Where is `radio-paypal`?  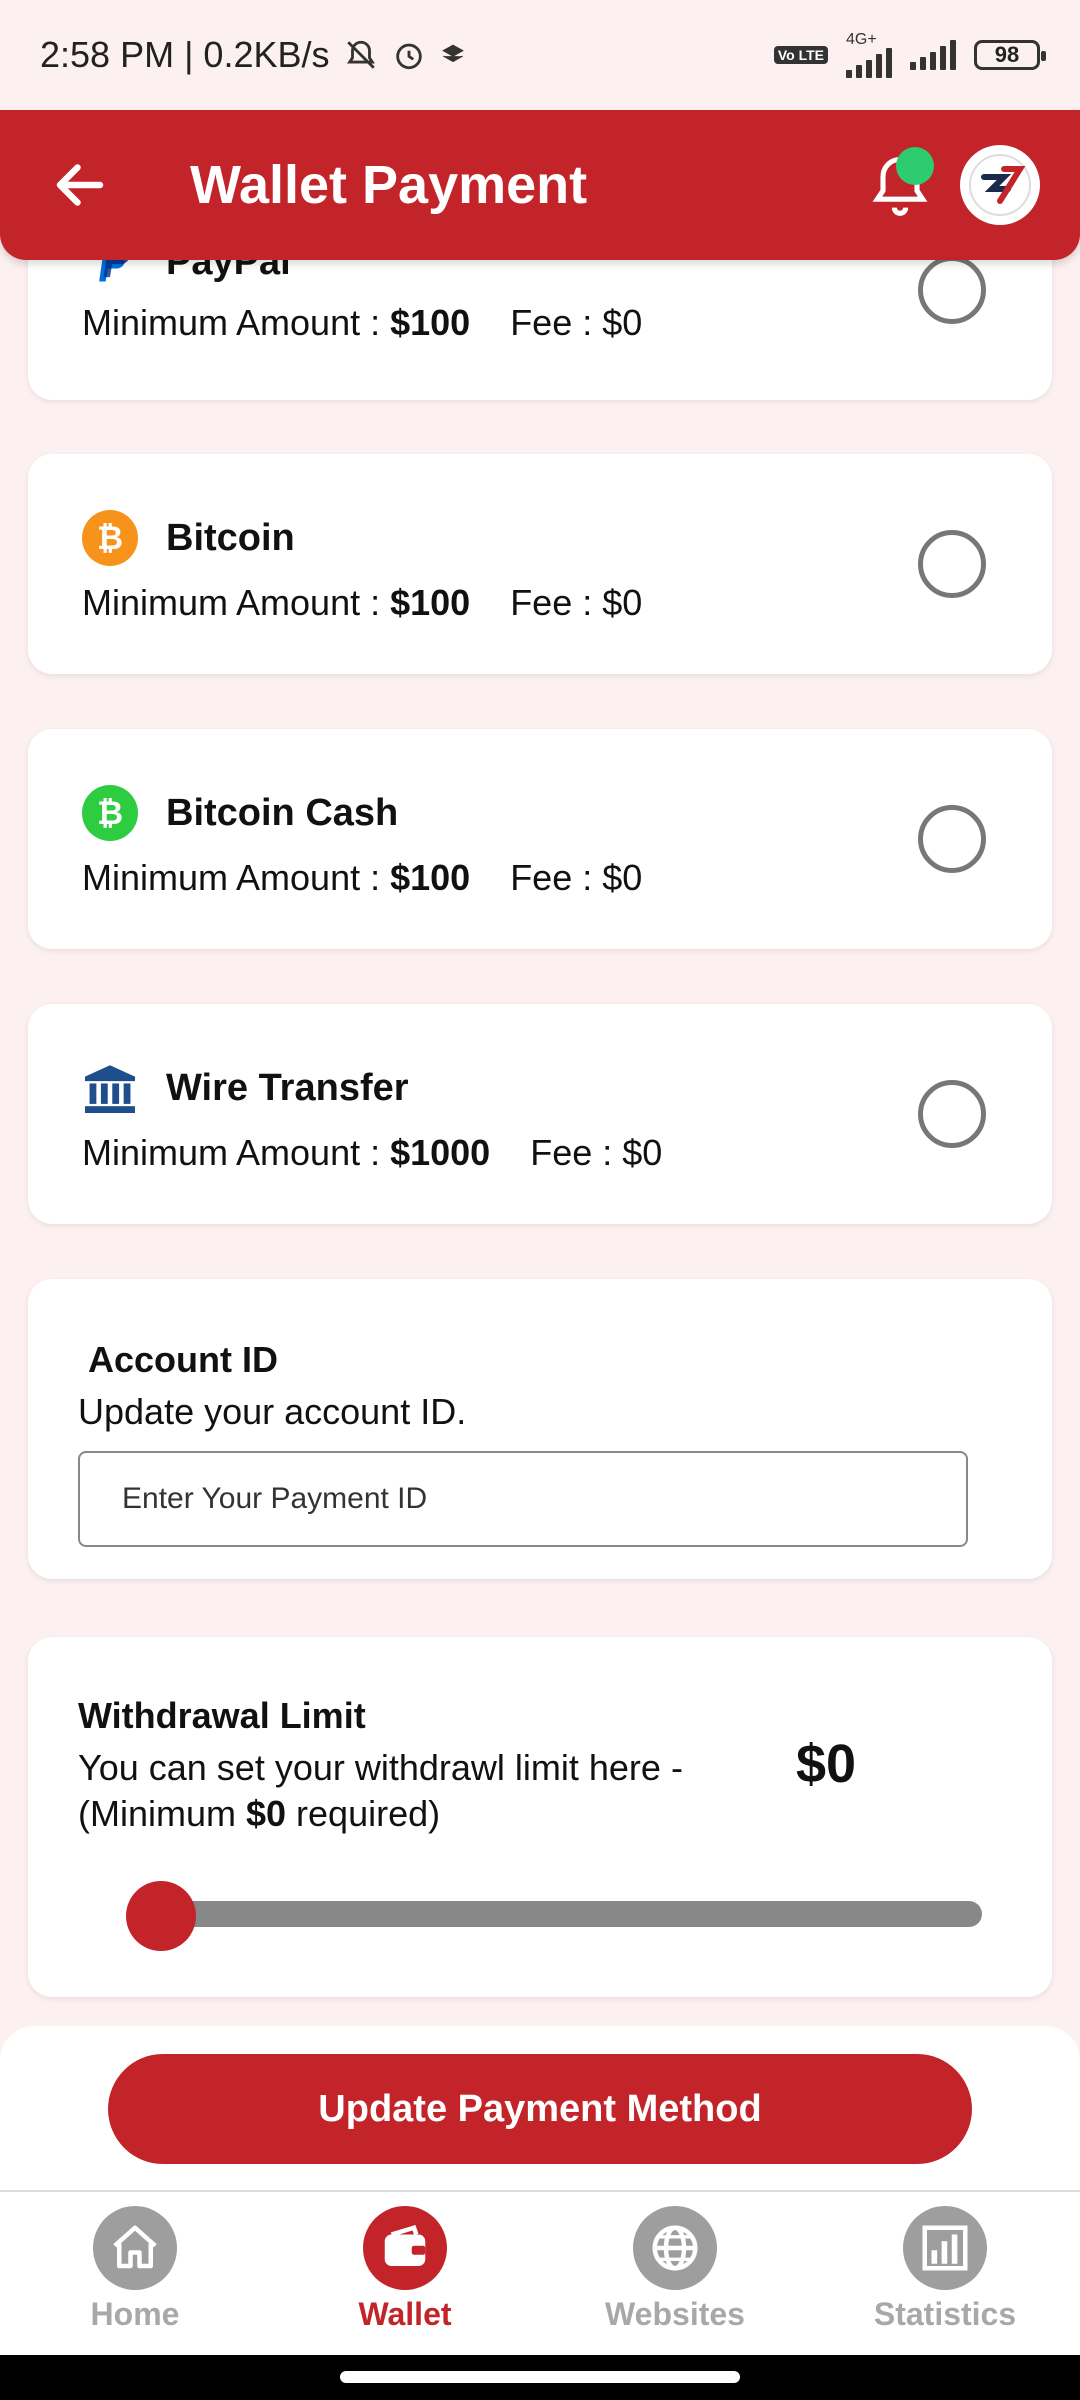
radio-paypal is located at coordinates (952, 290).